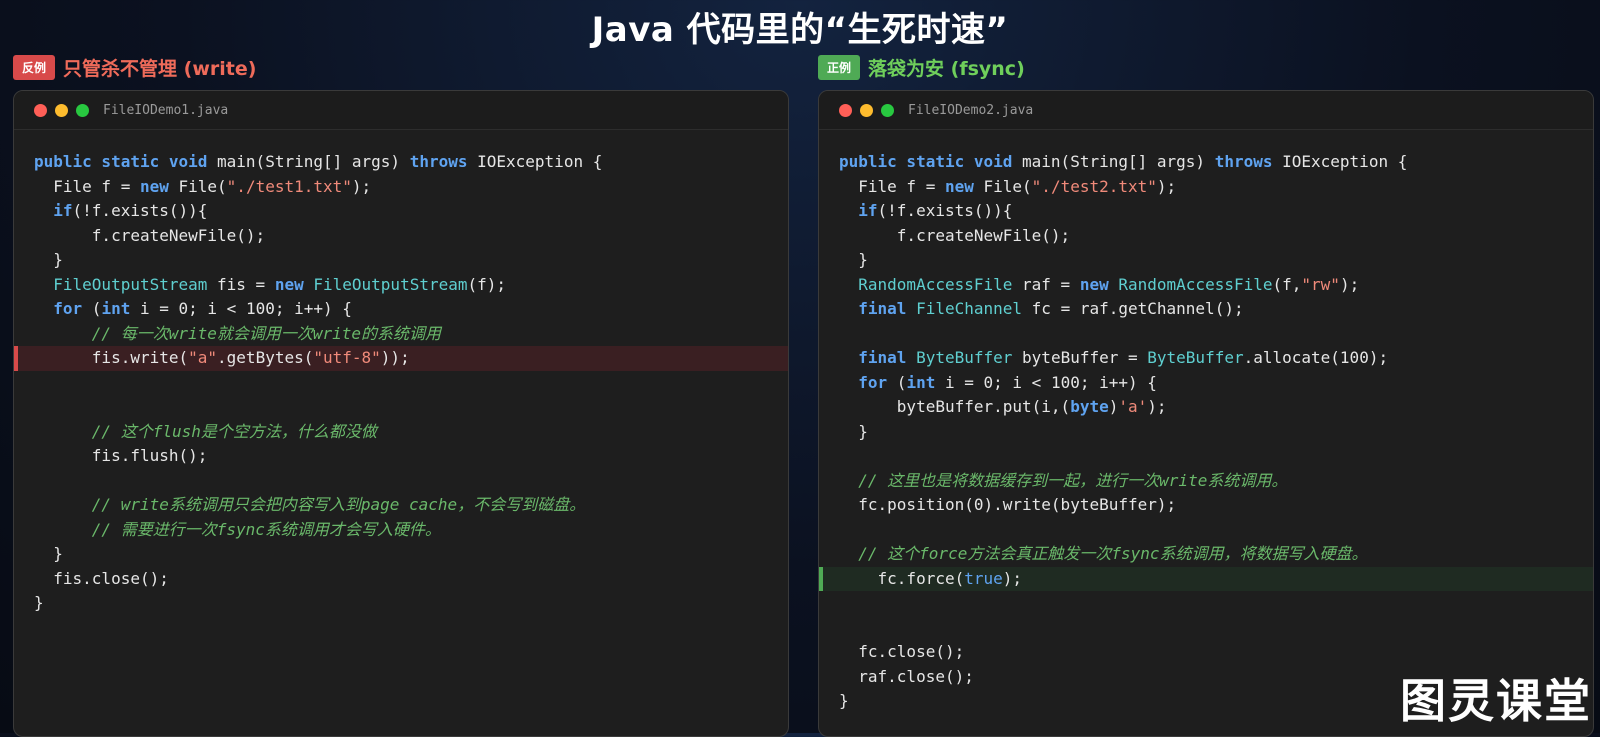 This screenshot has width=1600, height=737. Describe the element at coordinates (203, 186) in the screenshot. I see `code-line: File f = new File("./test1.txt");` at that location.